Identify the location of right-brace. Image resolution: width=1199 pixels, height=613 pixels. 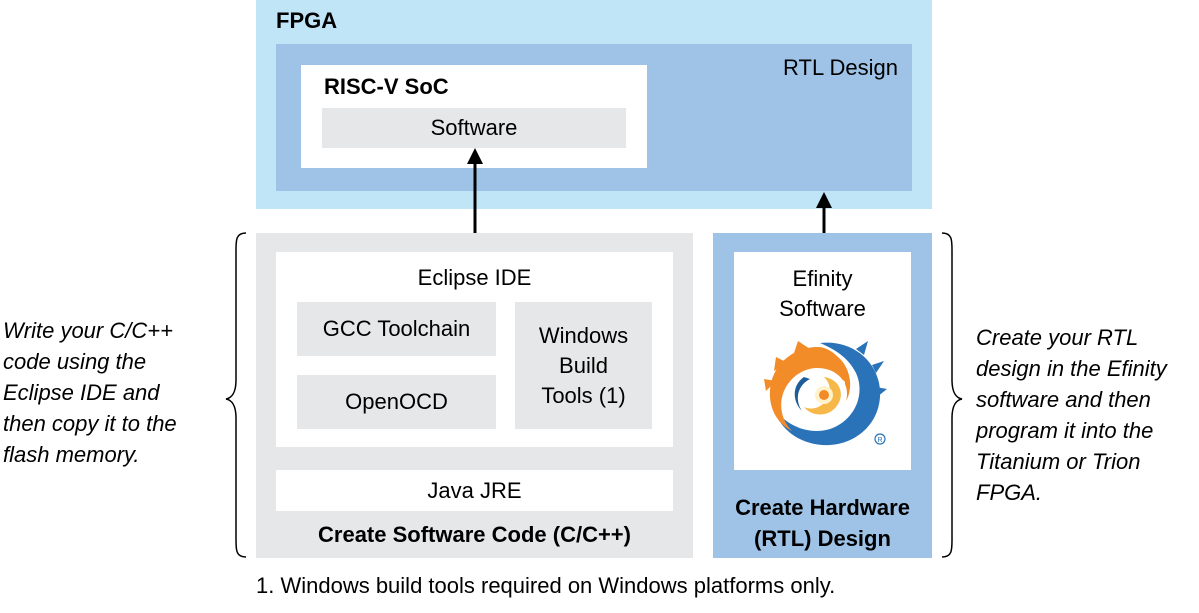
(952, 395).